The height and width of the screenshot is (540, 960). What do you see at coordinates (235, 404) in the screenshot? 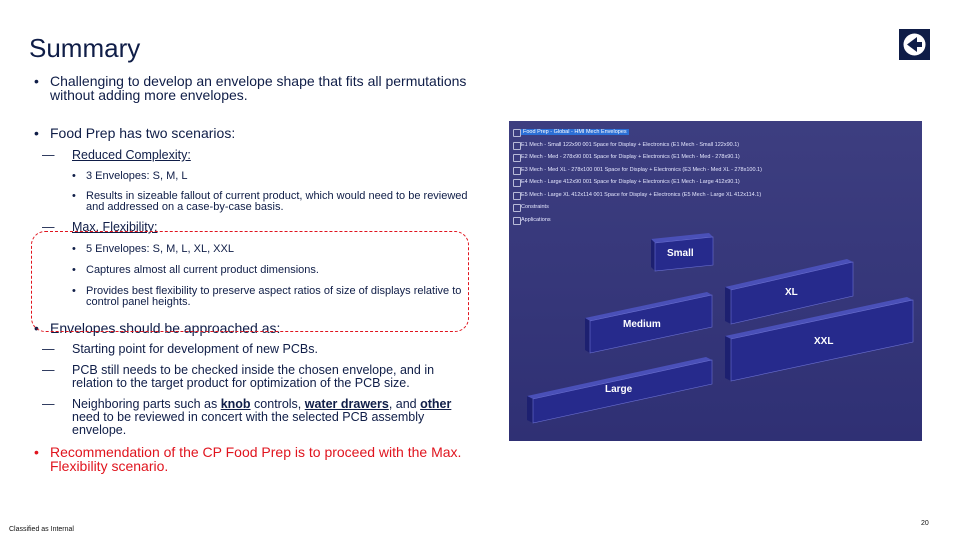
I see `knob-term: knob` at bounding box center [235, 404].